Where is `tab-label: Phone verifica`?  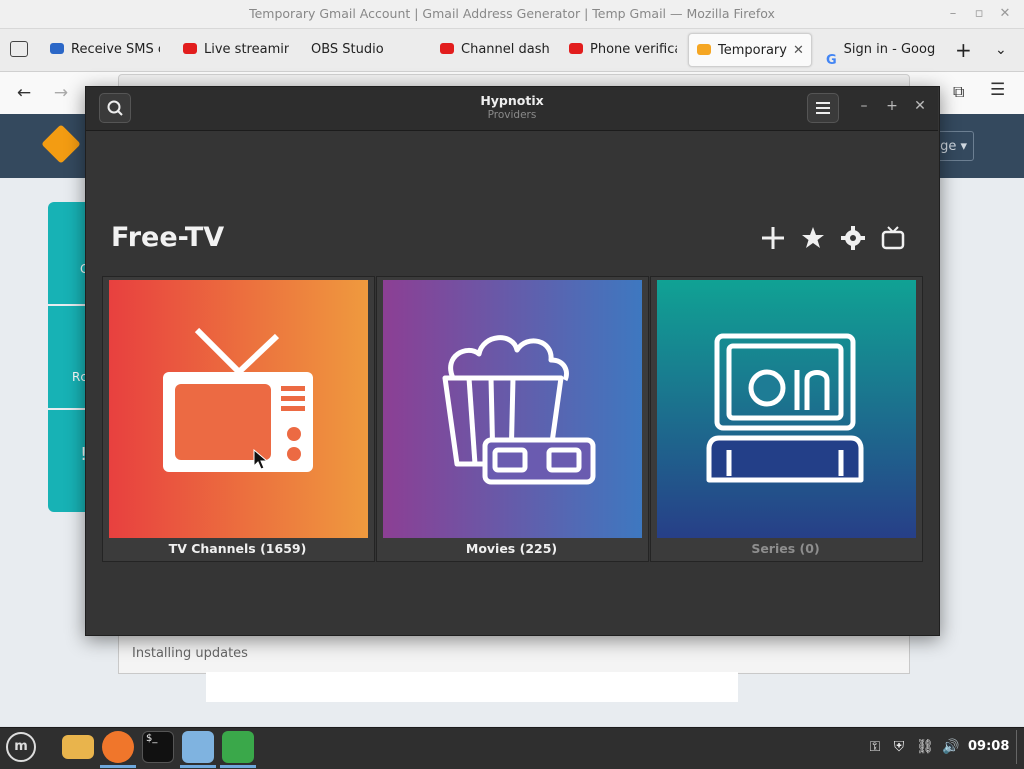 tab-label: Phone verifica is located at coordinates (633, 49).